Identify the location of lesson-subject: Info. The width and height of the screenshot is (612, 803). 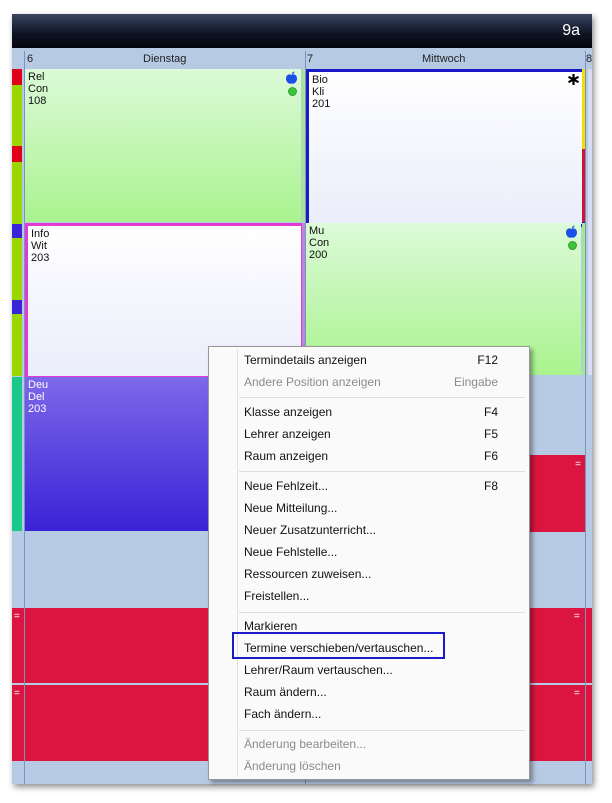
(40, 234).